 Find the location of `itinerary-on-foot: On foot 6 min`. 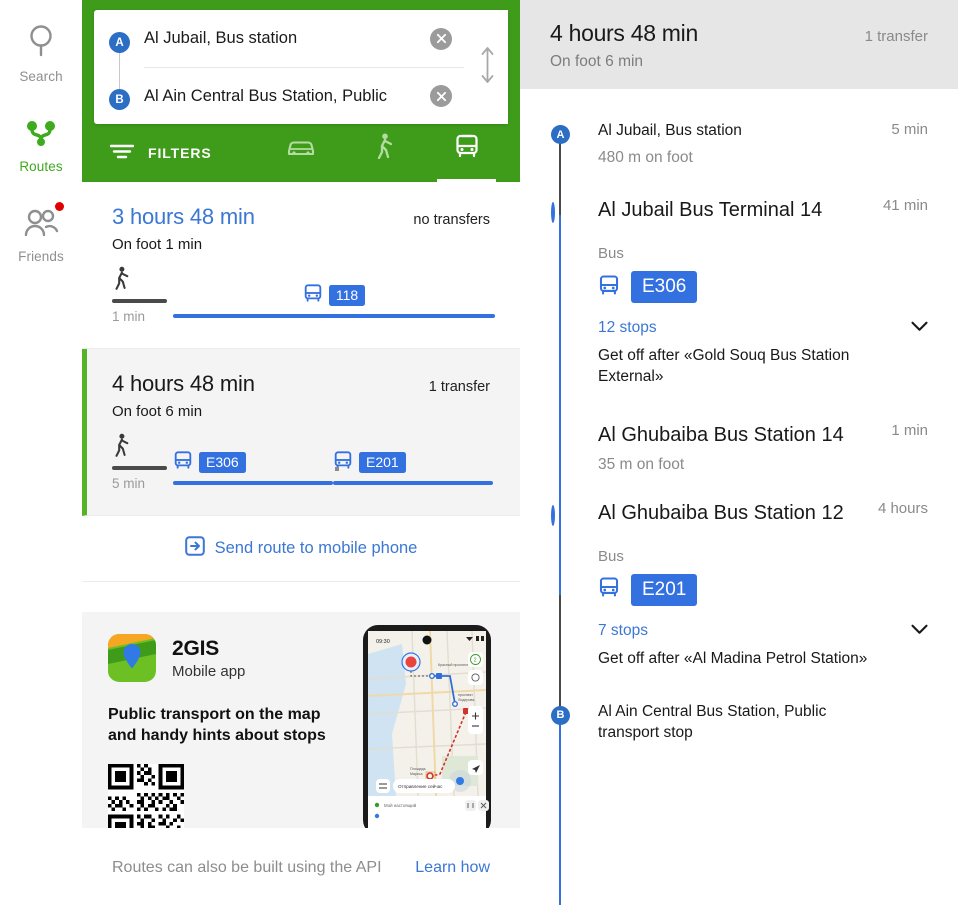

itinerary-on-foot: On foot 6 min is located at coordinates (597, 61).